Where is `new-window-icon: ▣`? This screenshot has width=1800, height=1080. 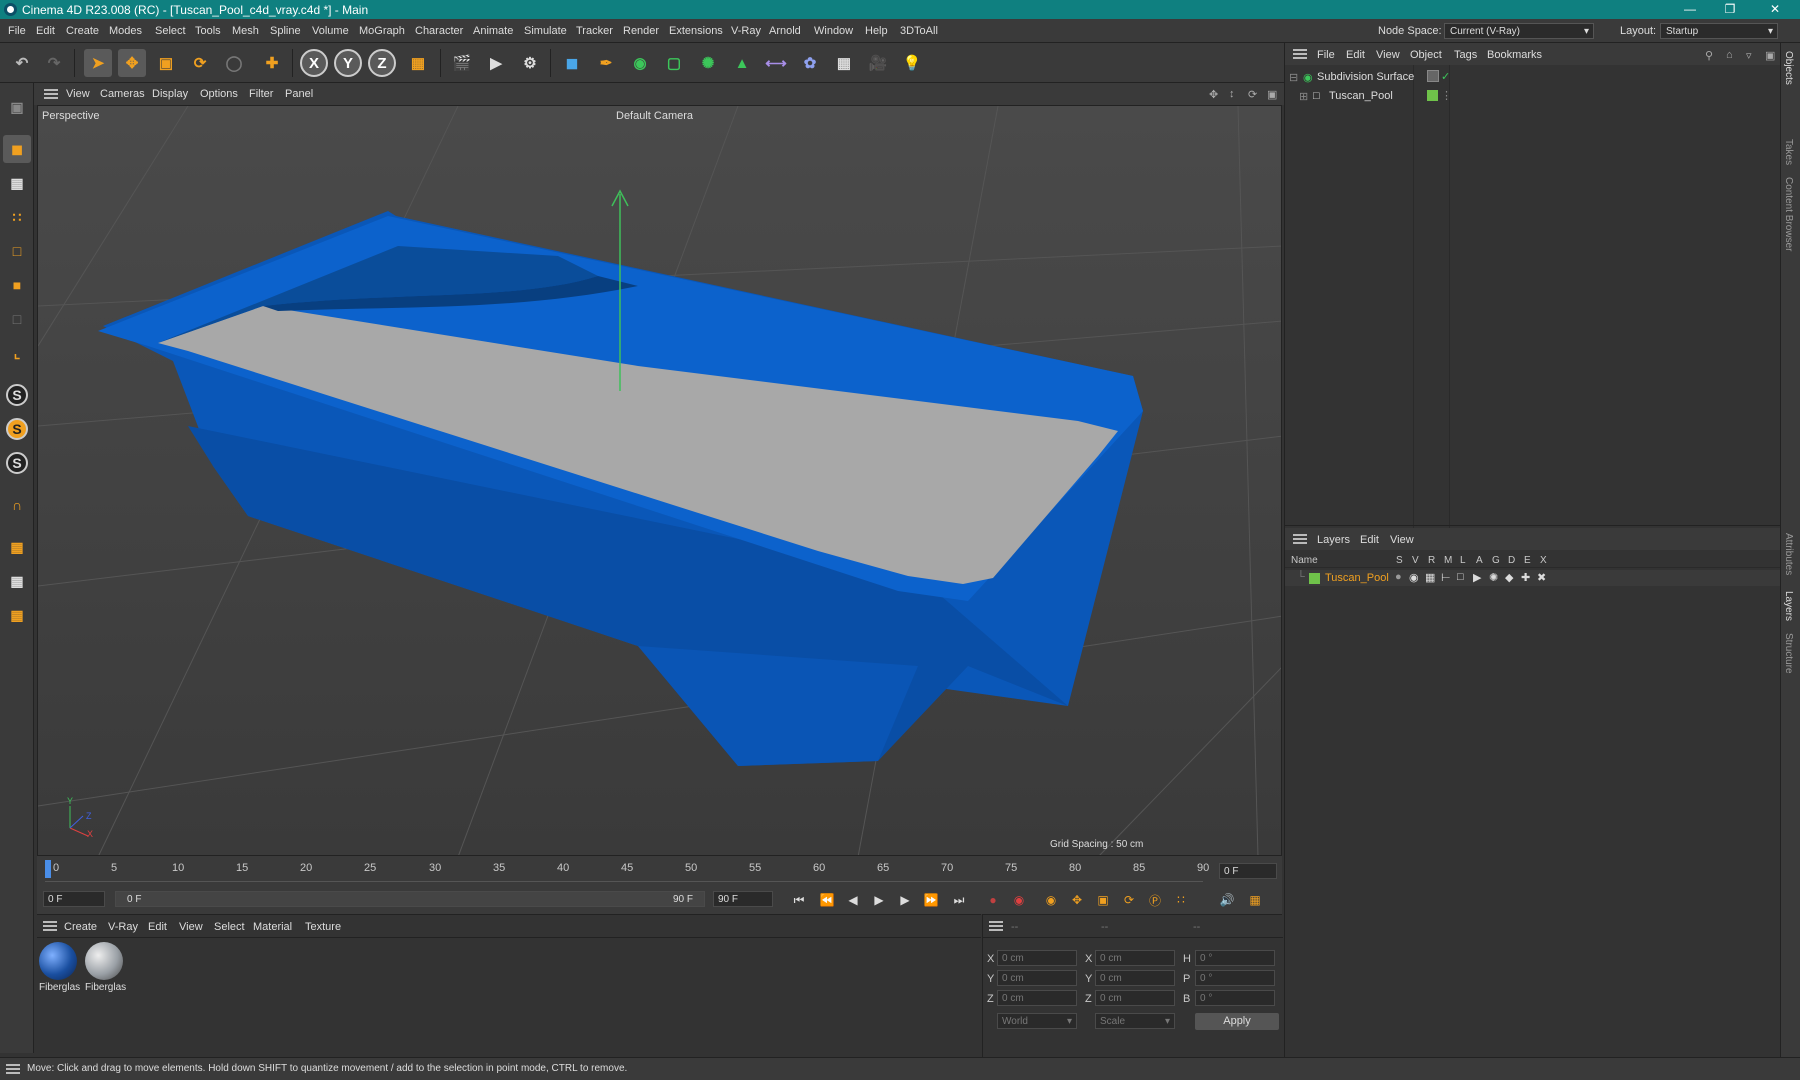
new-window-icon: ▣ is located at coordinates (1770, 55).